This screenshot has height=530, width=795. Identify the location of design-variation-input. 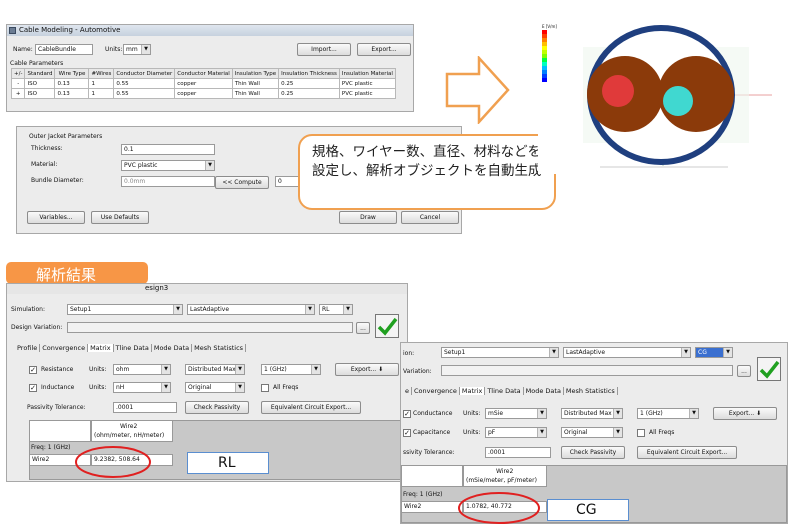
(210, 327).